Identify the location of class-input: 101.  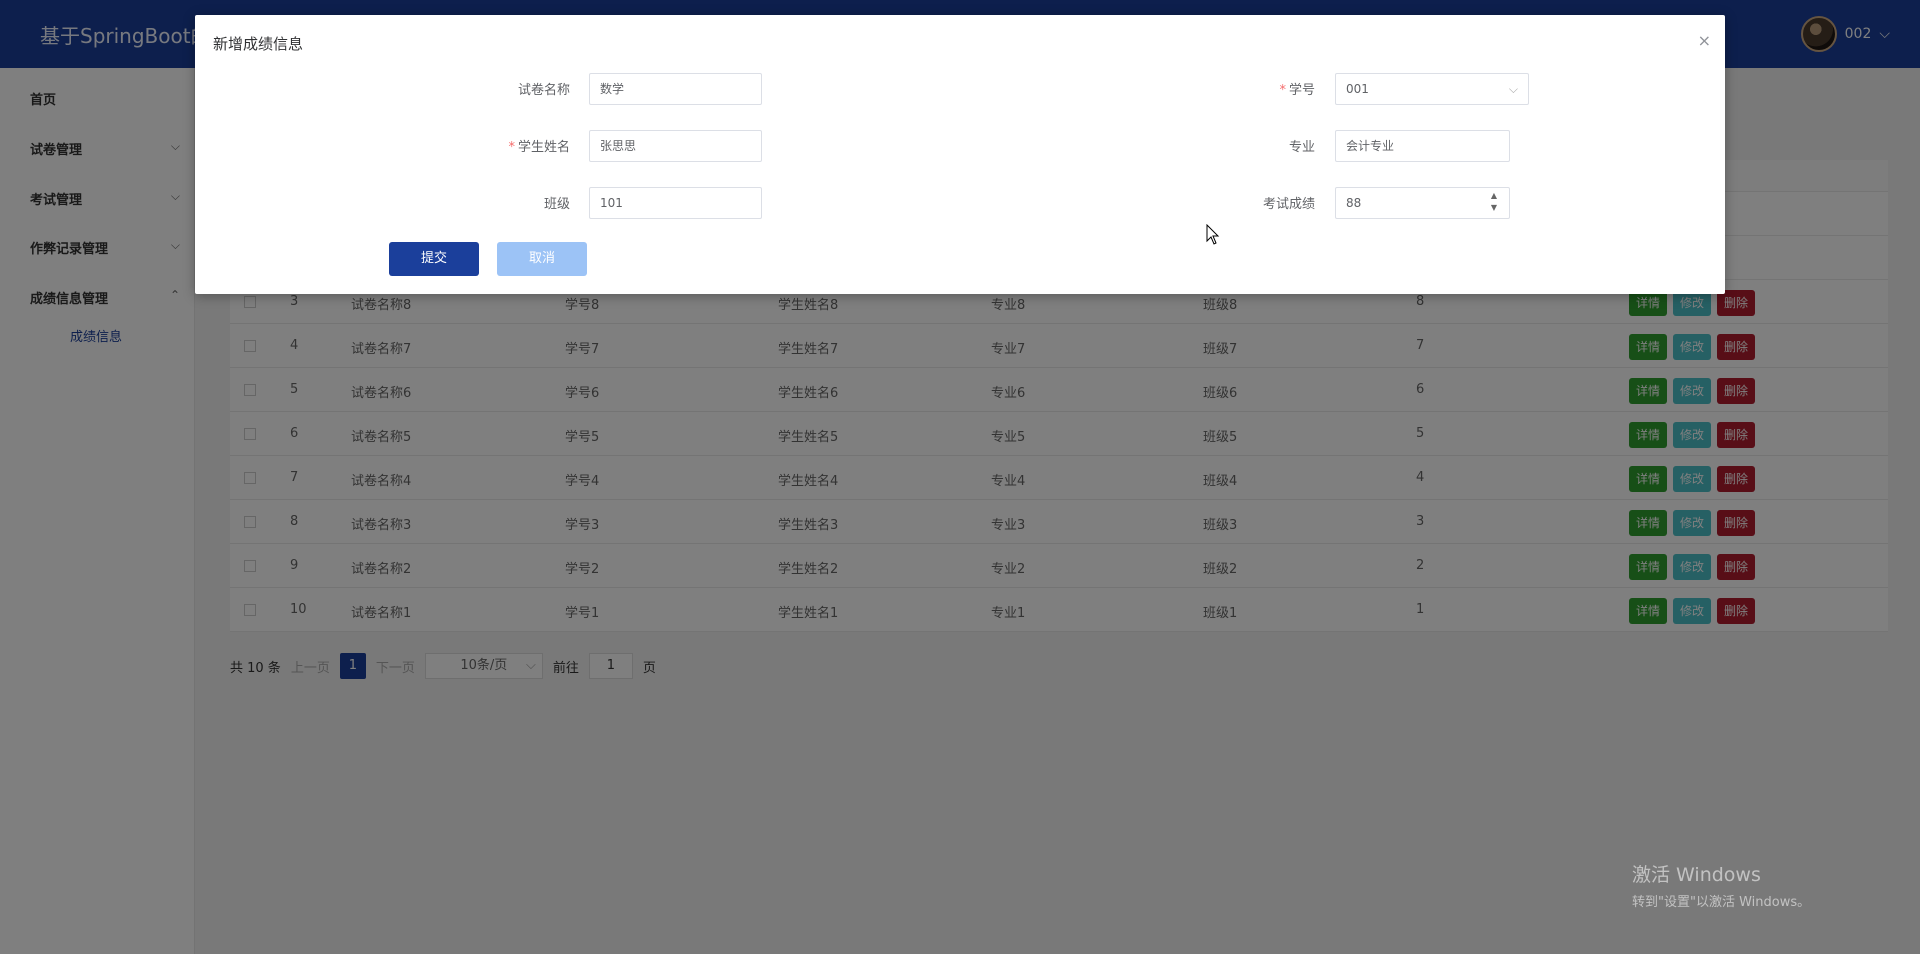
(675, 203).